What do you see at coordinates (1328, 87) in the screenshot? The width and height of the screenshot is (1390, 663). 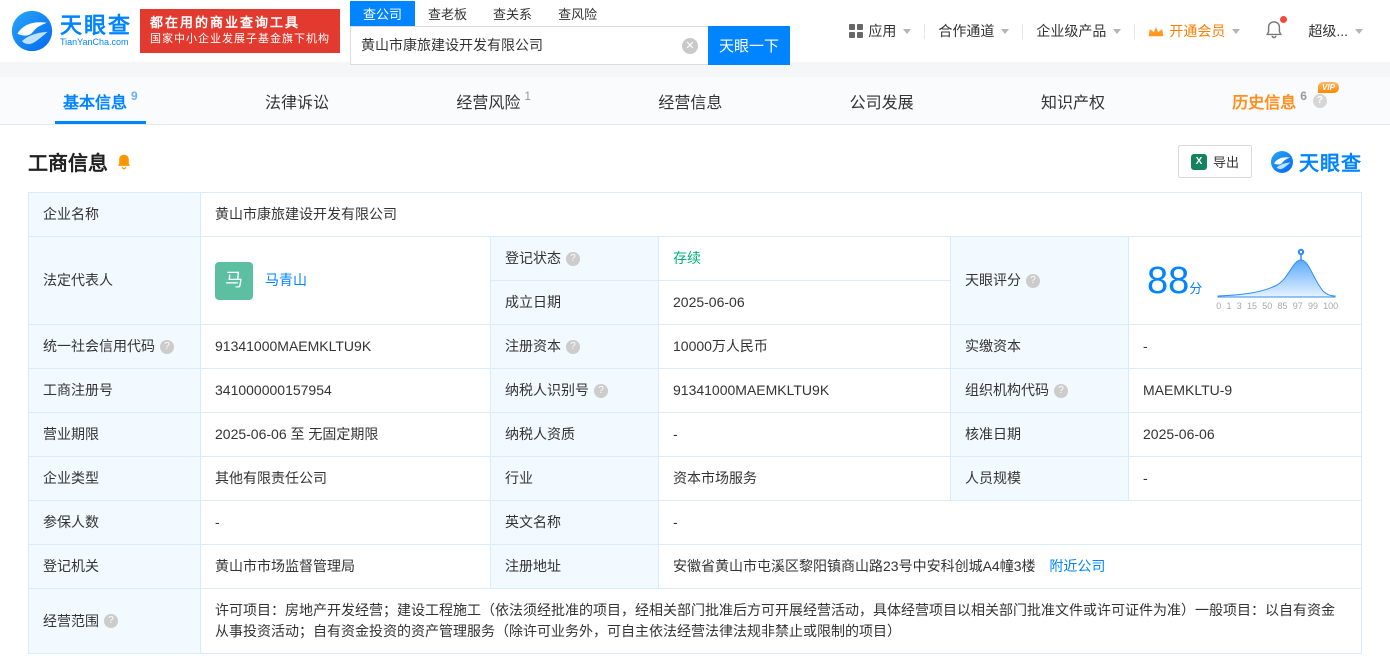 I see `vip-badge: VIP` at bounding box center [1328, 87].